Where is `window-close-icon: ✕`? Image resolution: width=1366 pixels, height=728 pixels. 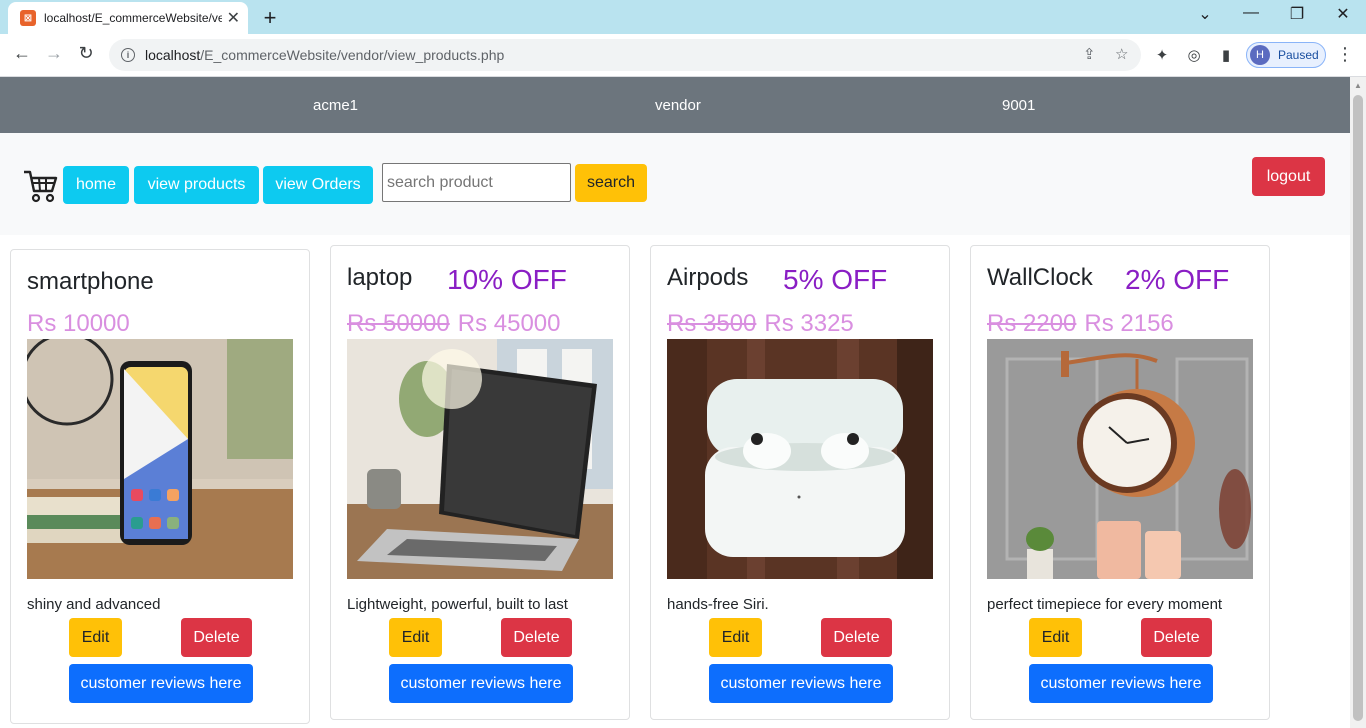
window-close-icon: ✕ is located at coordinates (1343, 14).